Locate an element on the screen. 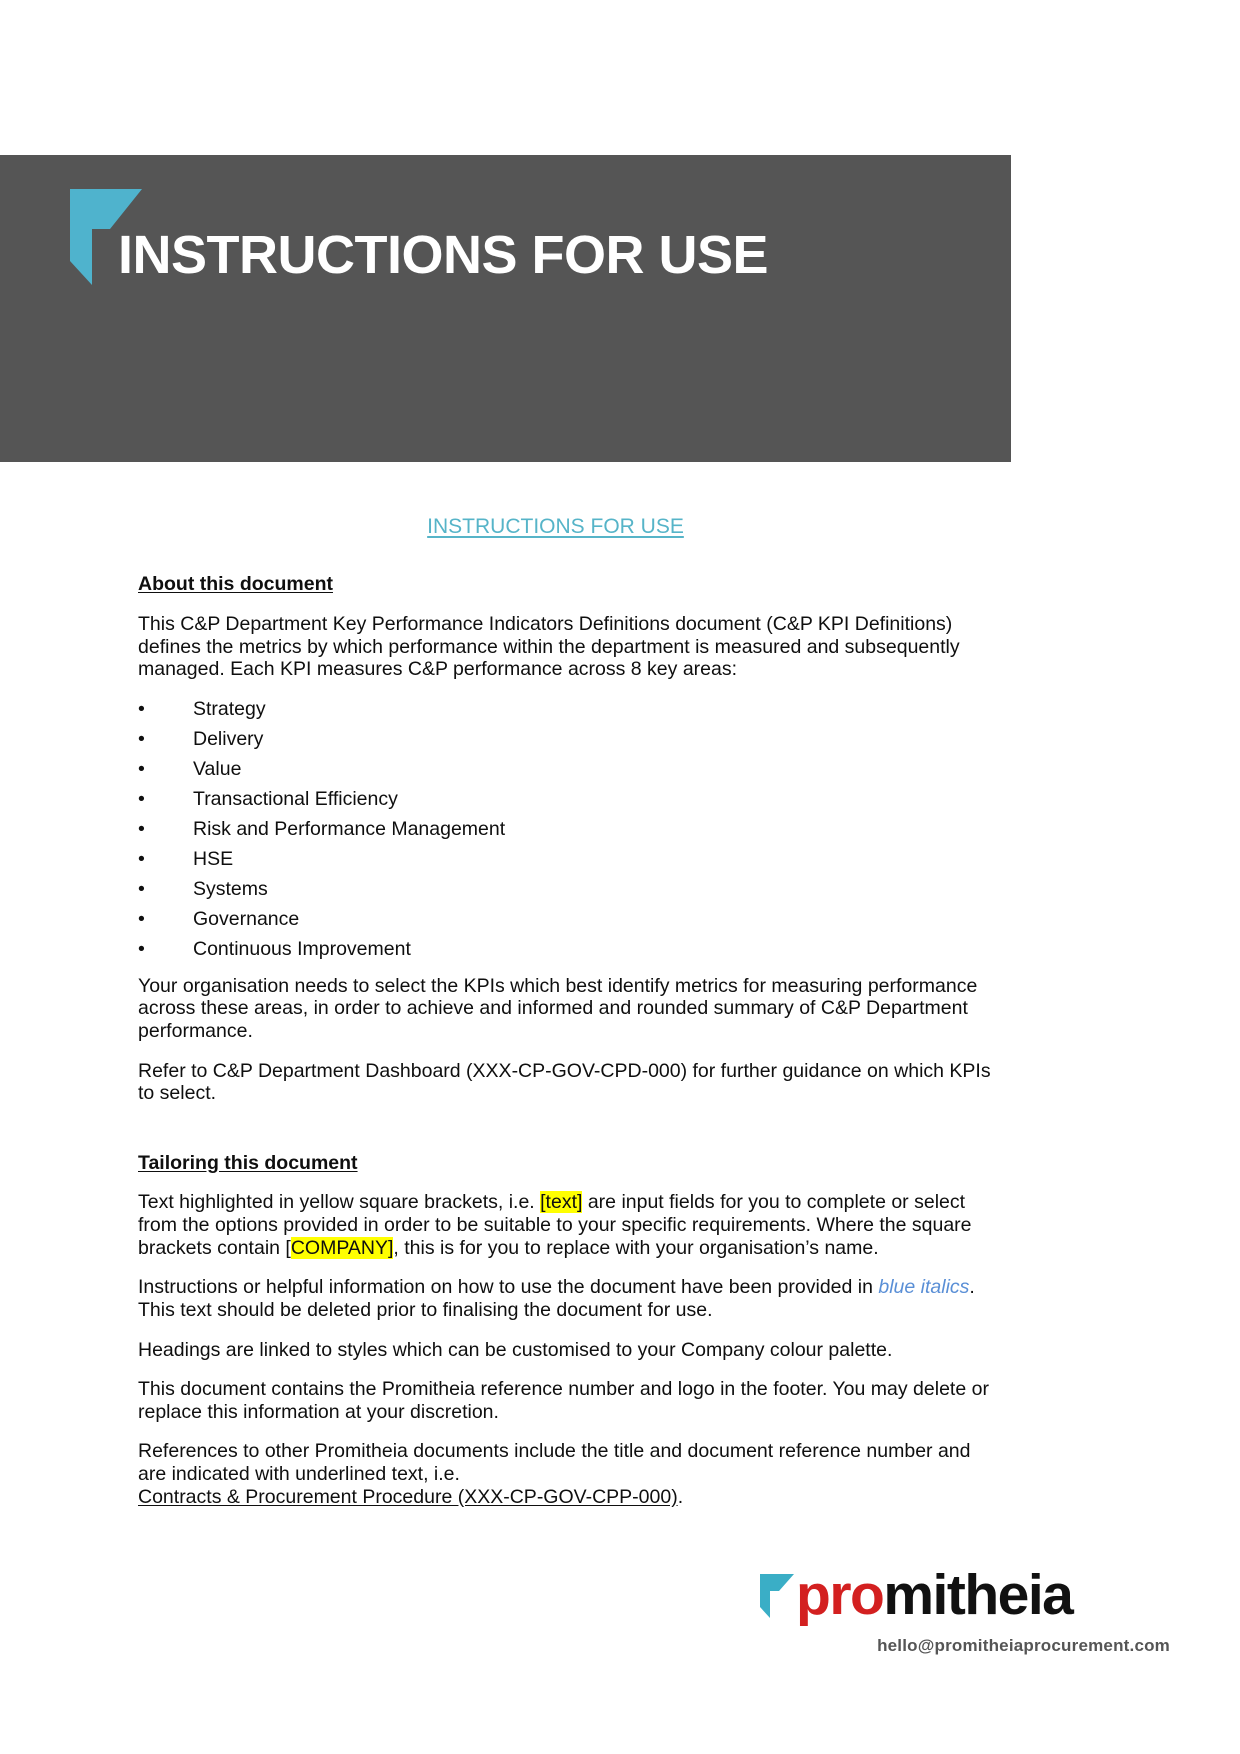 This screenshot has width=1240, height=1754. list-item-label: Systems is located at coordinates (230, 888).